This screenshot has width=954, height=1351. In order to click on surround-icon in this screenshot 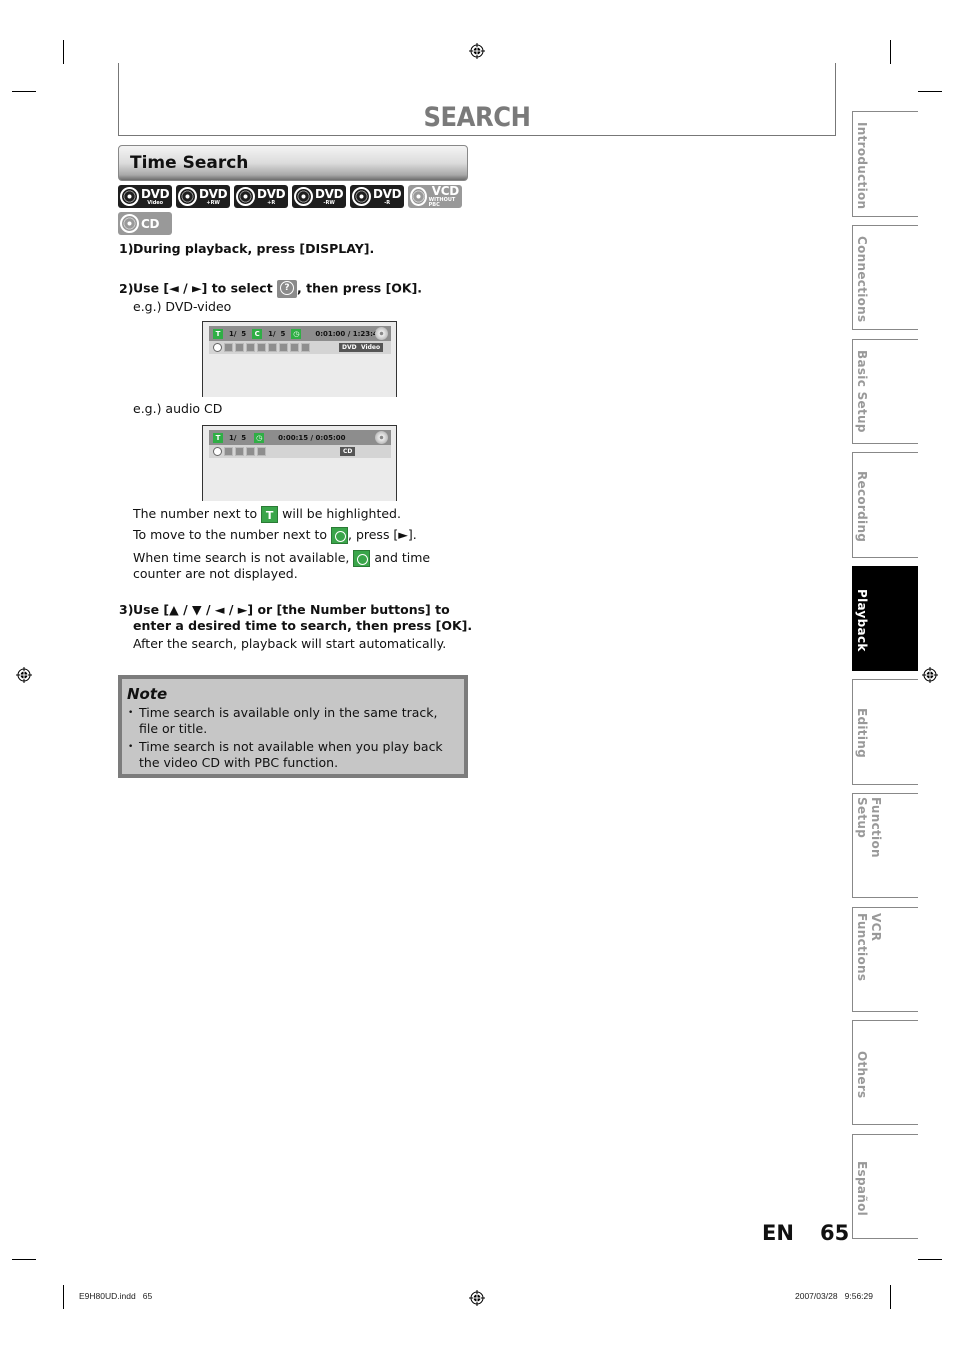, I will do `click(261, 451)`.